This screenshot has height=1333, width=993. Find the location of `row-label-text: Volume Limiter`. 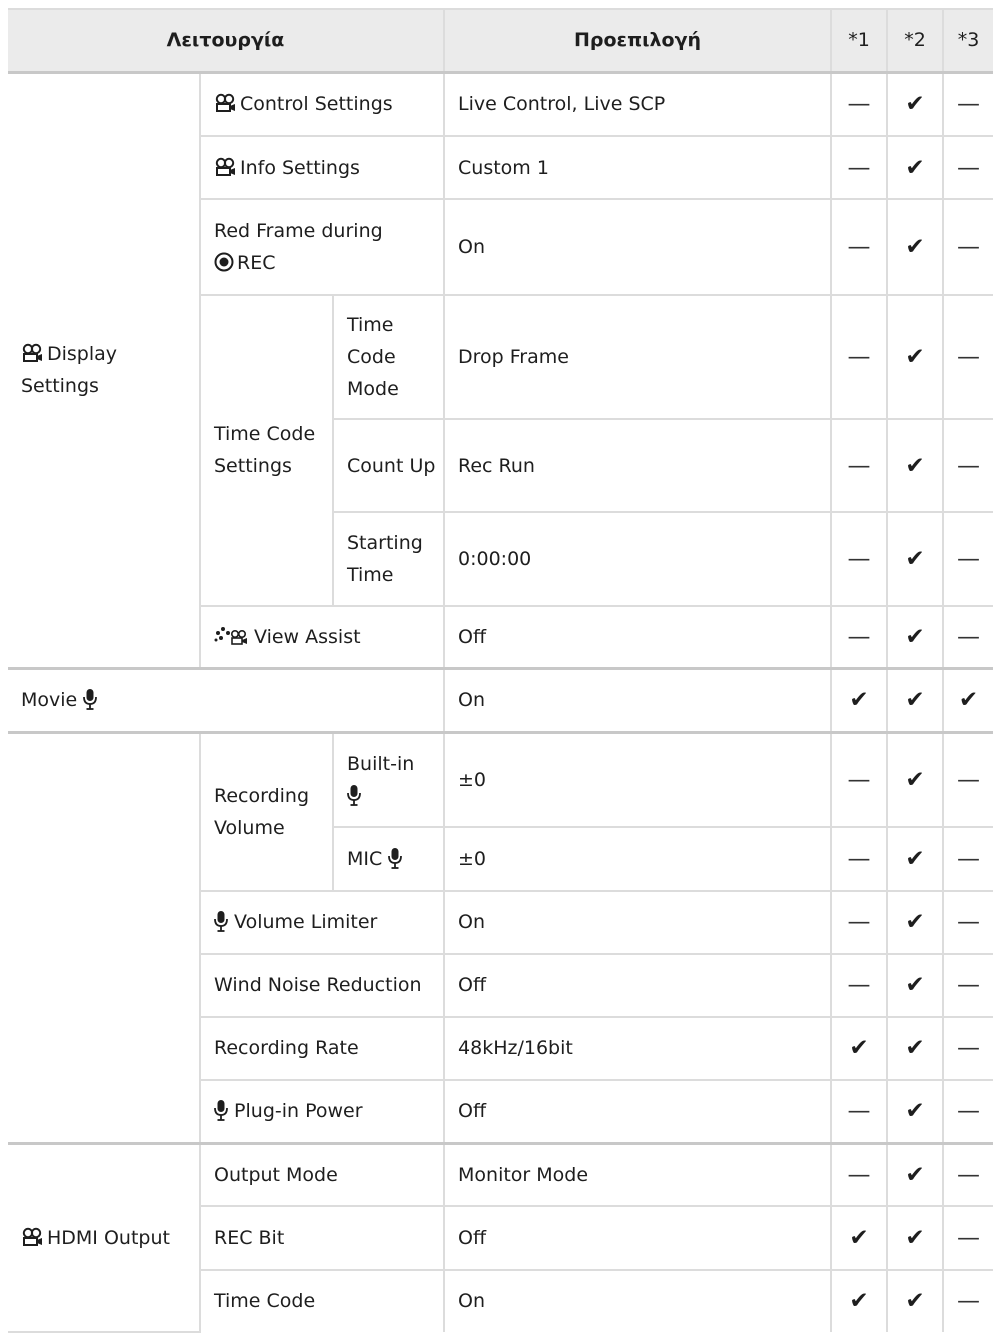

row-label-text: Volume Limiter is located at coordinates (306, 922).